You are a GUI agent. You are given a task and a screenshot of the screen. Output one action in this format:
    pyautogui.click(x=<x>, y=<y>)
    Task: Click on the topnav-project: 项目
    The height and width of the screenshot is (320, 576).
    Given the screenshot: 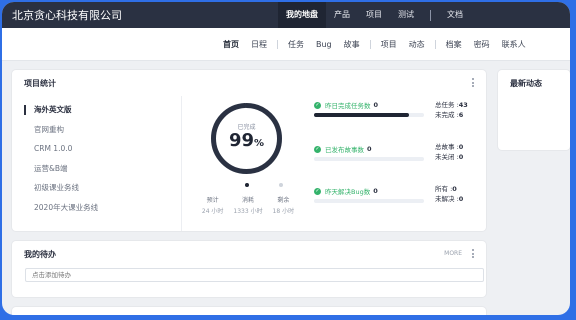 What is the action you would take?
    pyautogui.click(x=374, y=15)
    